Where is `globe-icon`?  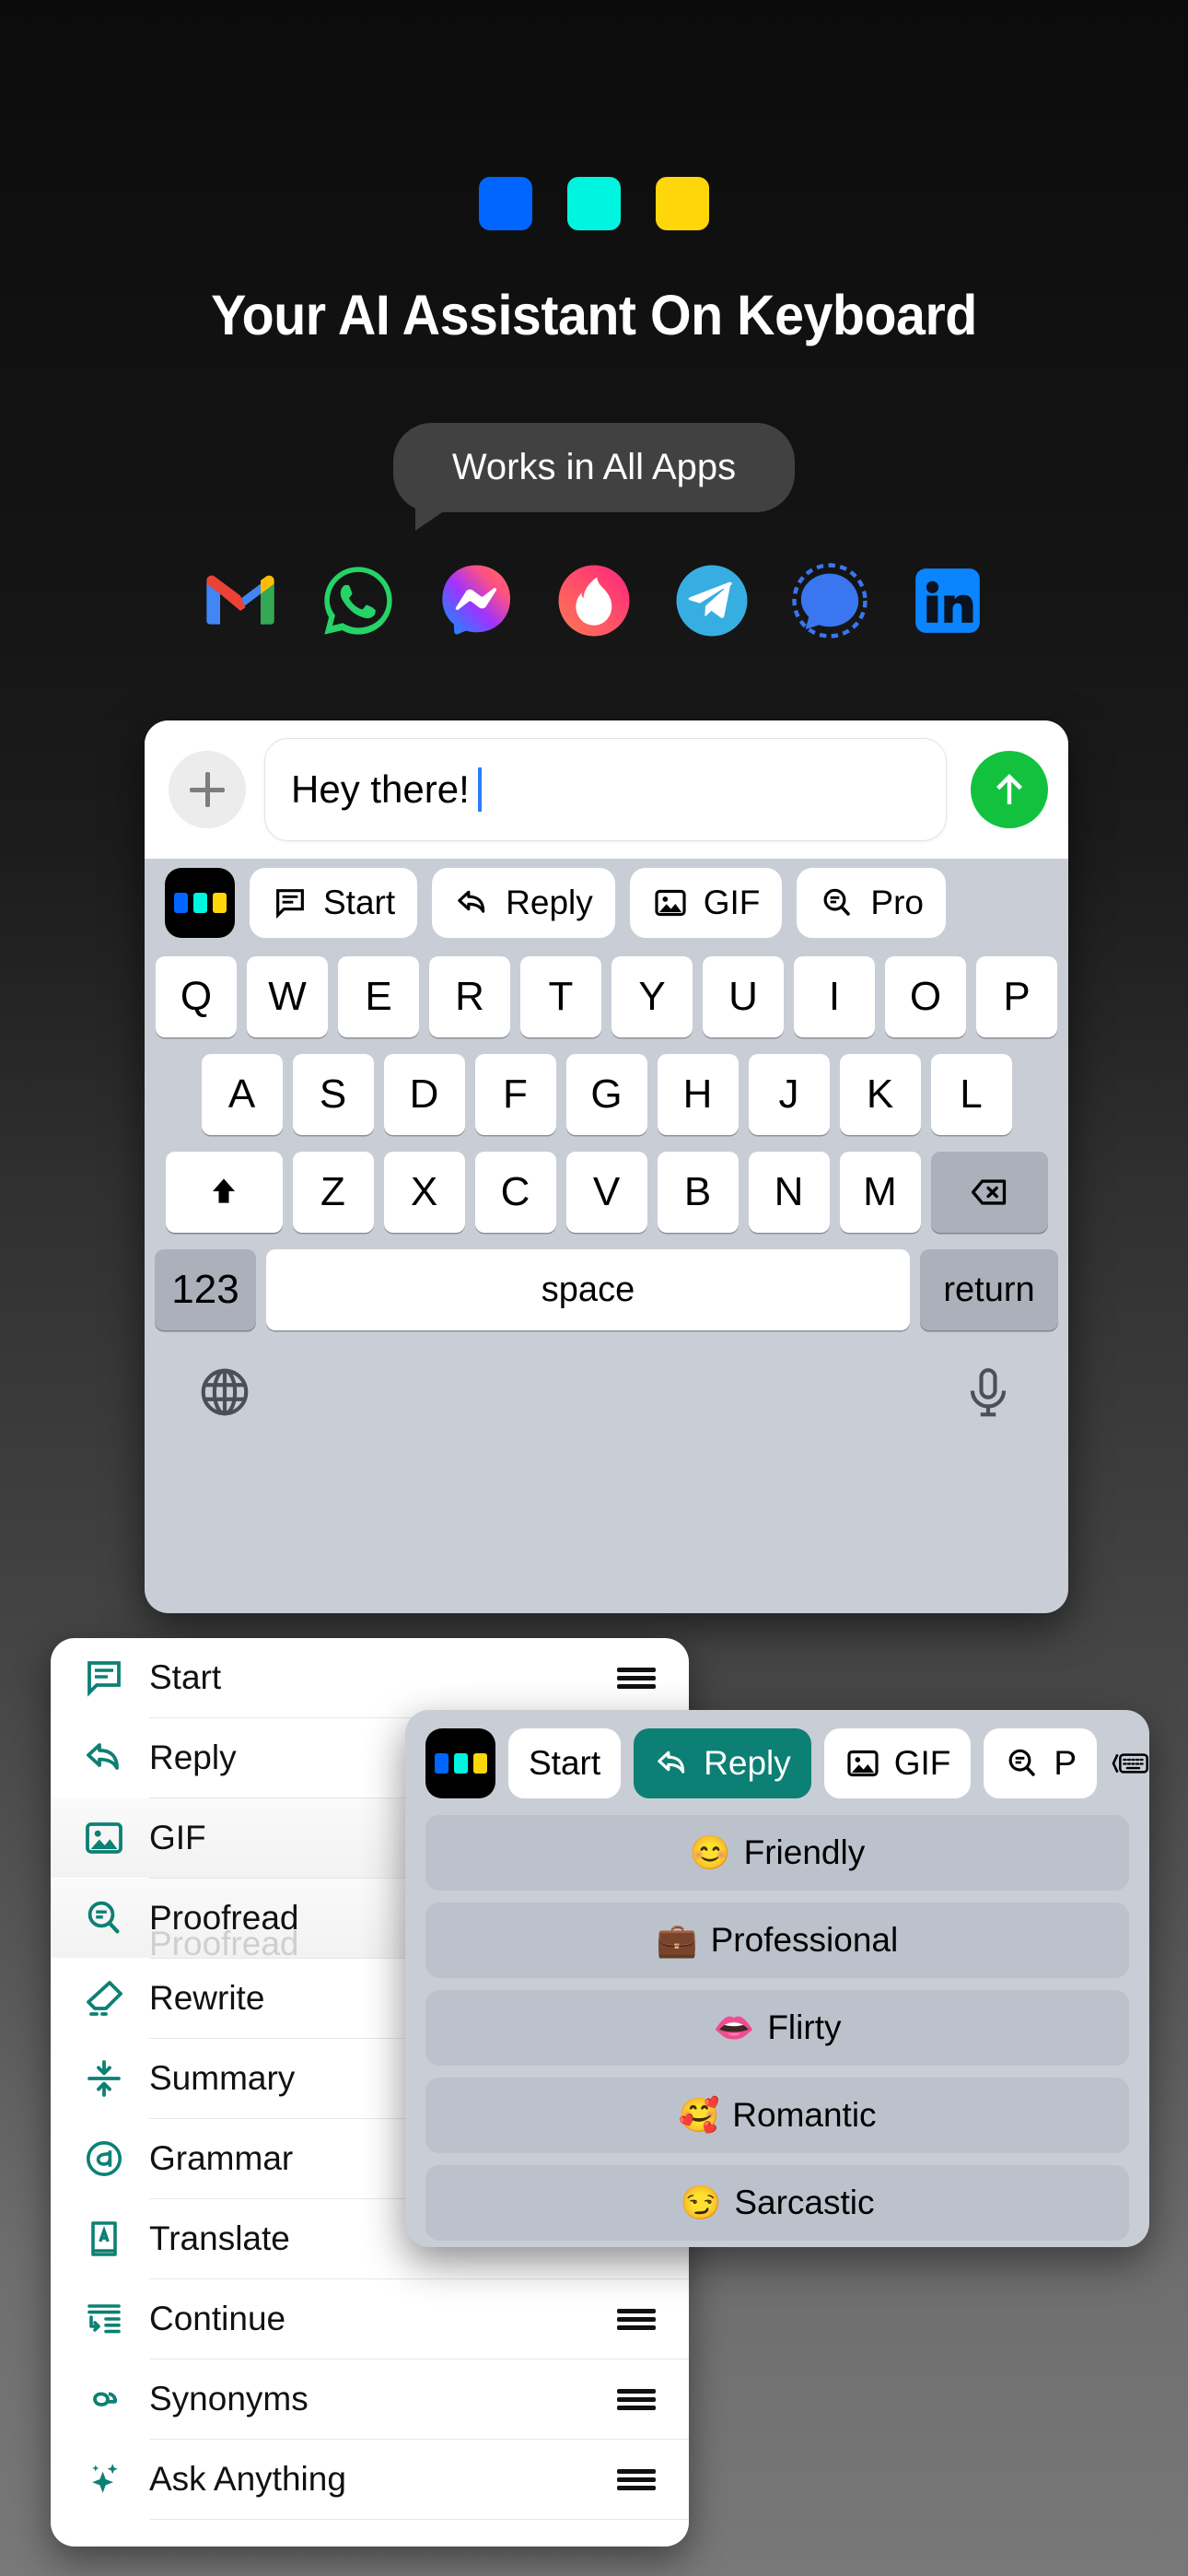 globe-icon is located at coordinates (224, 1392).